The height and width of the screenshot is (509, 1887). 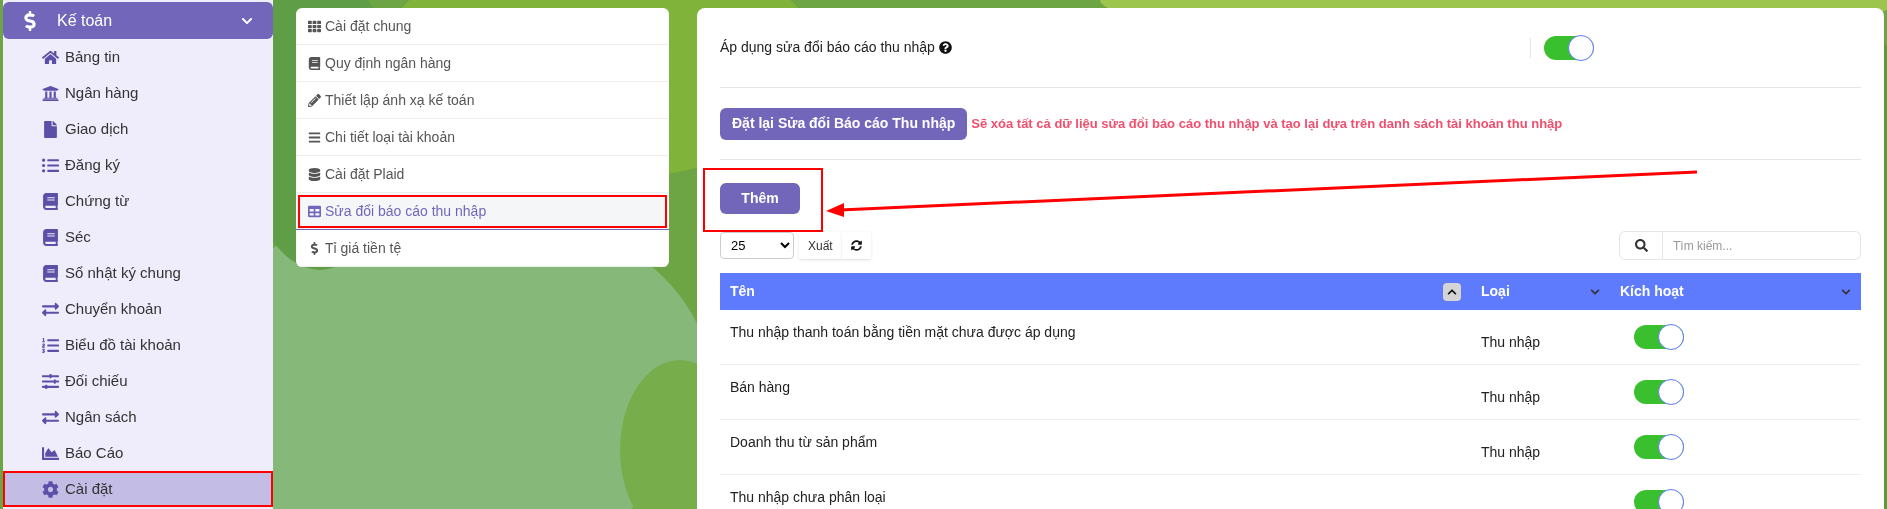 What do you see at coordinates (760, 198) in the screenshot?
I see `add-button: Thêm` at bounding box center [760, 198].